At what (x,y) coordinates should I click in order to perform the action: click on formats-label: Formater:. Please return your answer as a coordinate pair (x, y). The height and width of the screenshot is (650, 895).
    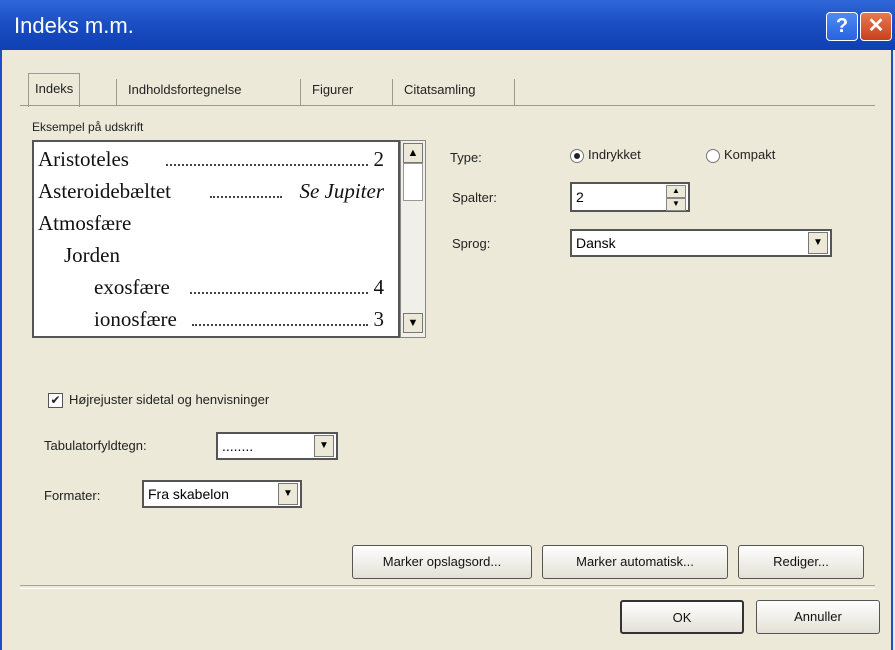
    Looking at the image, I should click on (72, 495).